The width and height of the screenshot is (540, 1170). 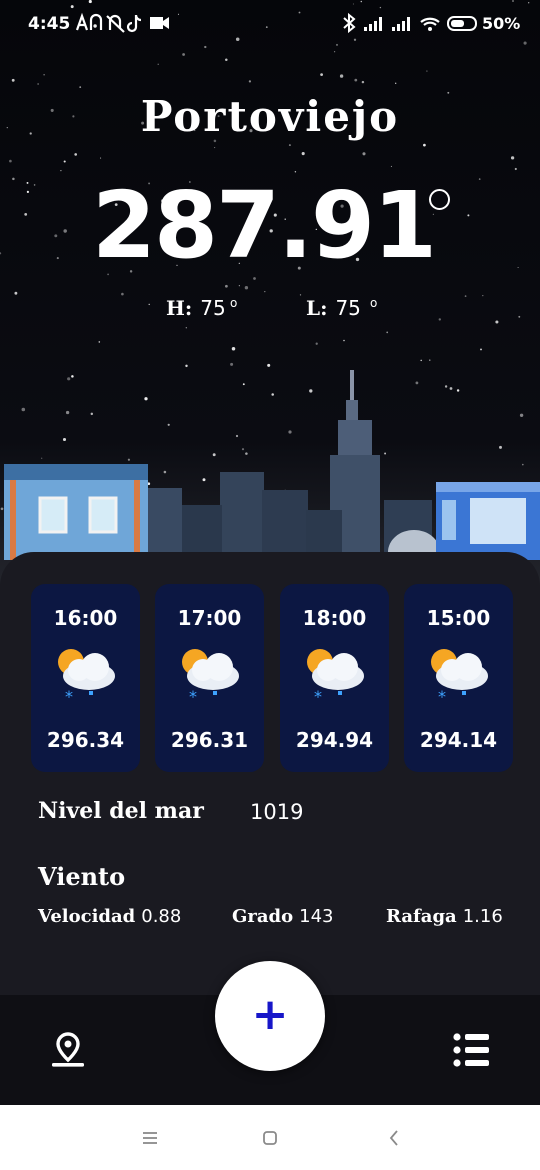 I want to click on plus-icon: +, so click(x=270, y=1014).